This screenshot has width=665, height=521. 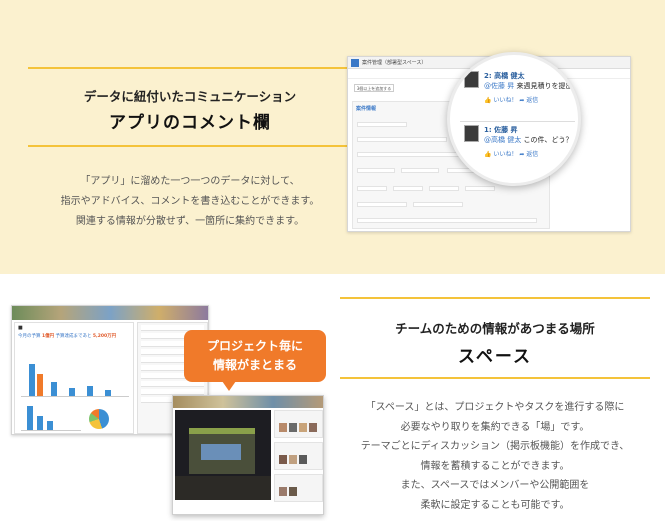 I want to click on comment-body: この件、どう？, so click(x=548, y=140).